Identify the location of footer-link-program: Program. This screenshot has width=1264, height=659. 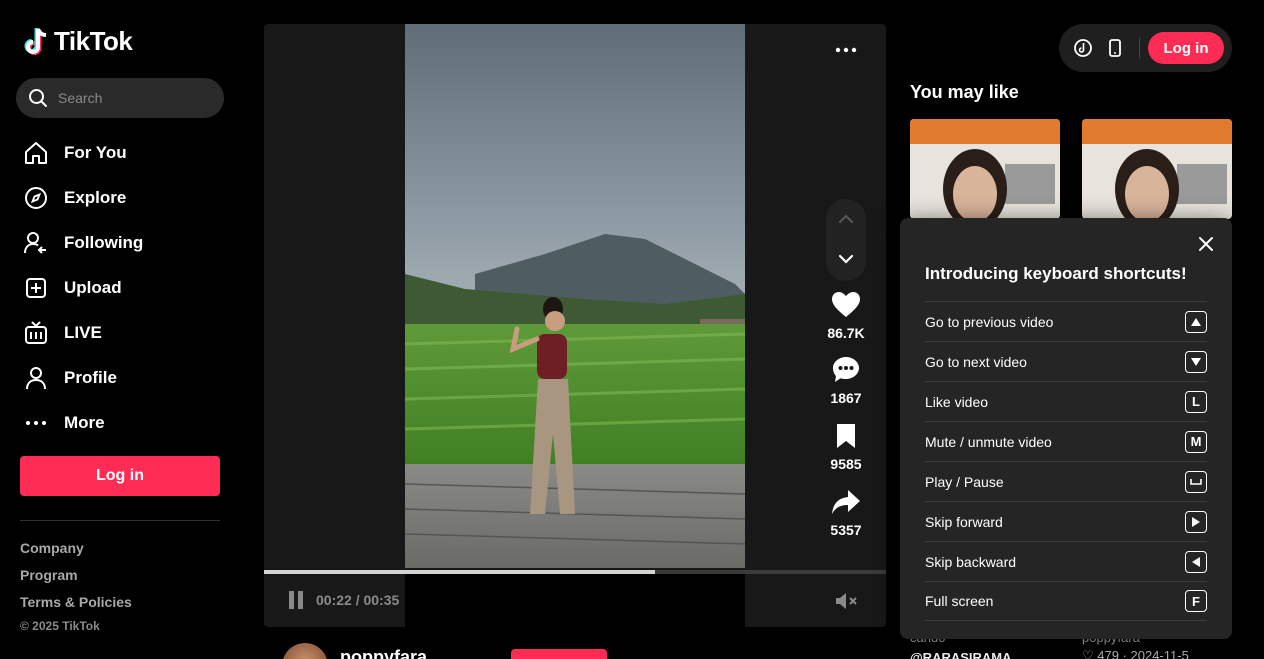
(76, 575).